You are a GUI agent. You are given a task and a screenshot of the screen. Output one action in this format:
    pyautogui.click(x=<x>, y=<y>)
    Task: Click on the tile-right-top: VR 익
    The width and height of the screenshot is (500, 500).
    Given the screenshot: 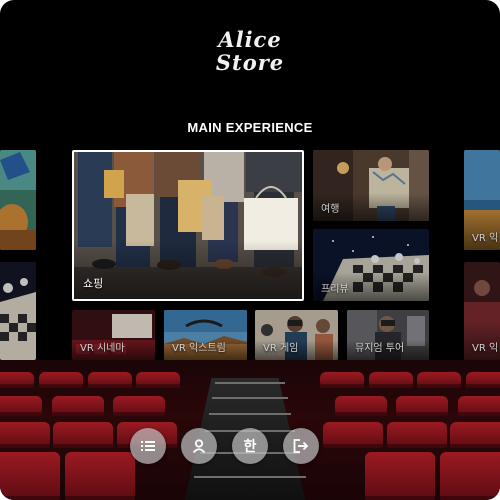 What is the action you would take?
    pyautogui.click(x=482, y=200)
    